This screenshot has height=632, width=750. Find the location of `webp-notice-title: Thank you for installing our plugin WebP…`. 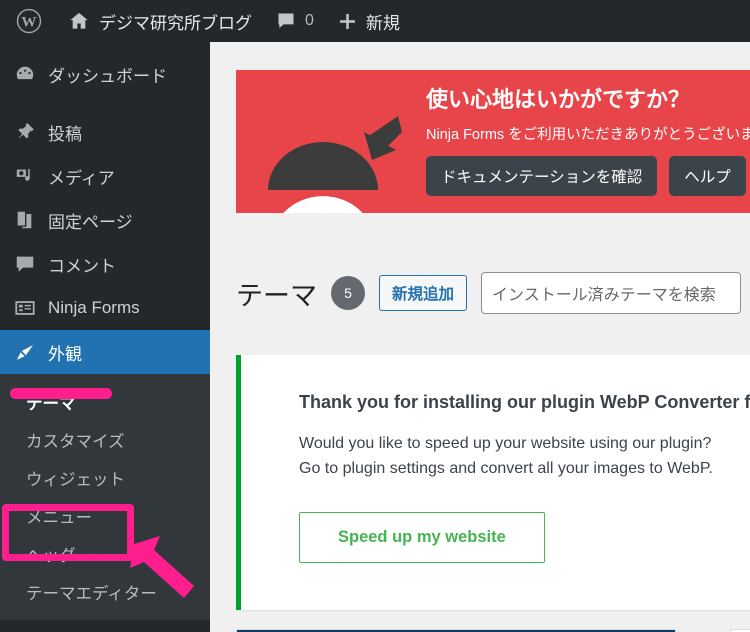

webp-notice-title: Thank you for installing our plugin WebP… is located at coordinates (524, 402).